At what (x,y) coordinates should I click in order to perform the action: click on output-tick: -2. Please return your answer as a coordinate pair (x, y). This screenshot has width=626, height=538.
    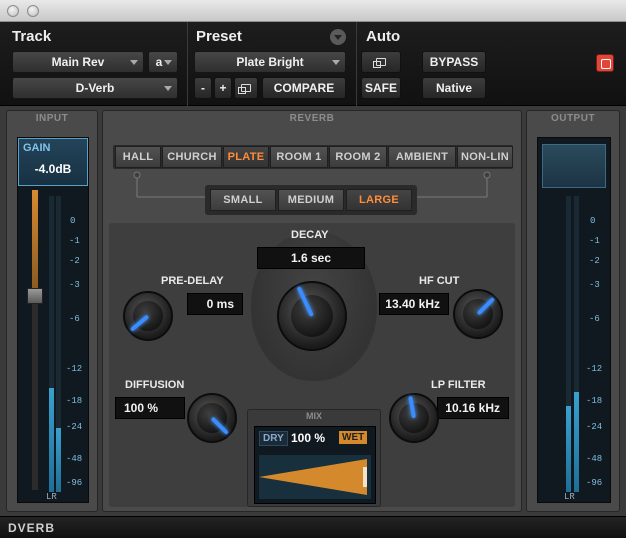
    Looking at the image, I should click on (594, 261).